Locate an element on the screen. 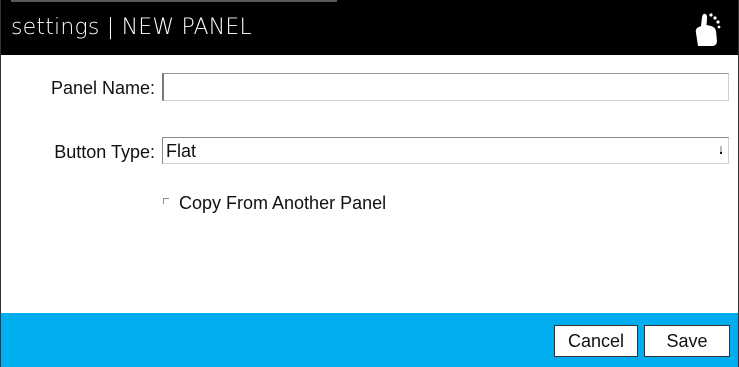 Image resolution: width=739 pixels, height=367 pixels. title-accent-line is located at coordinates (174, 1).